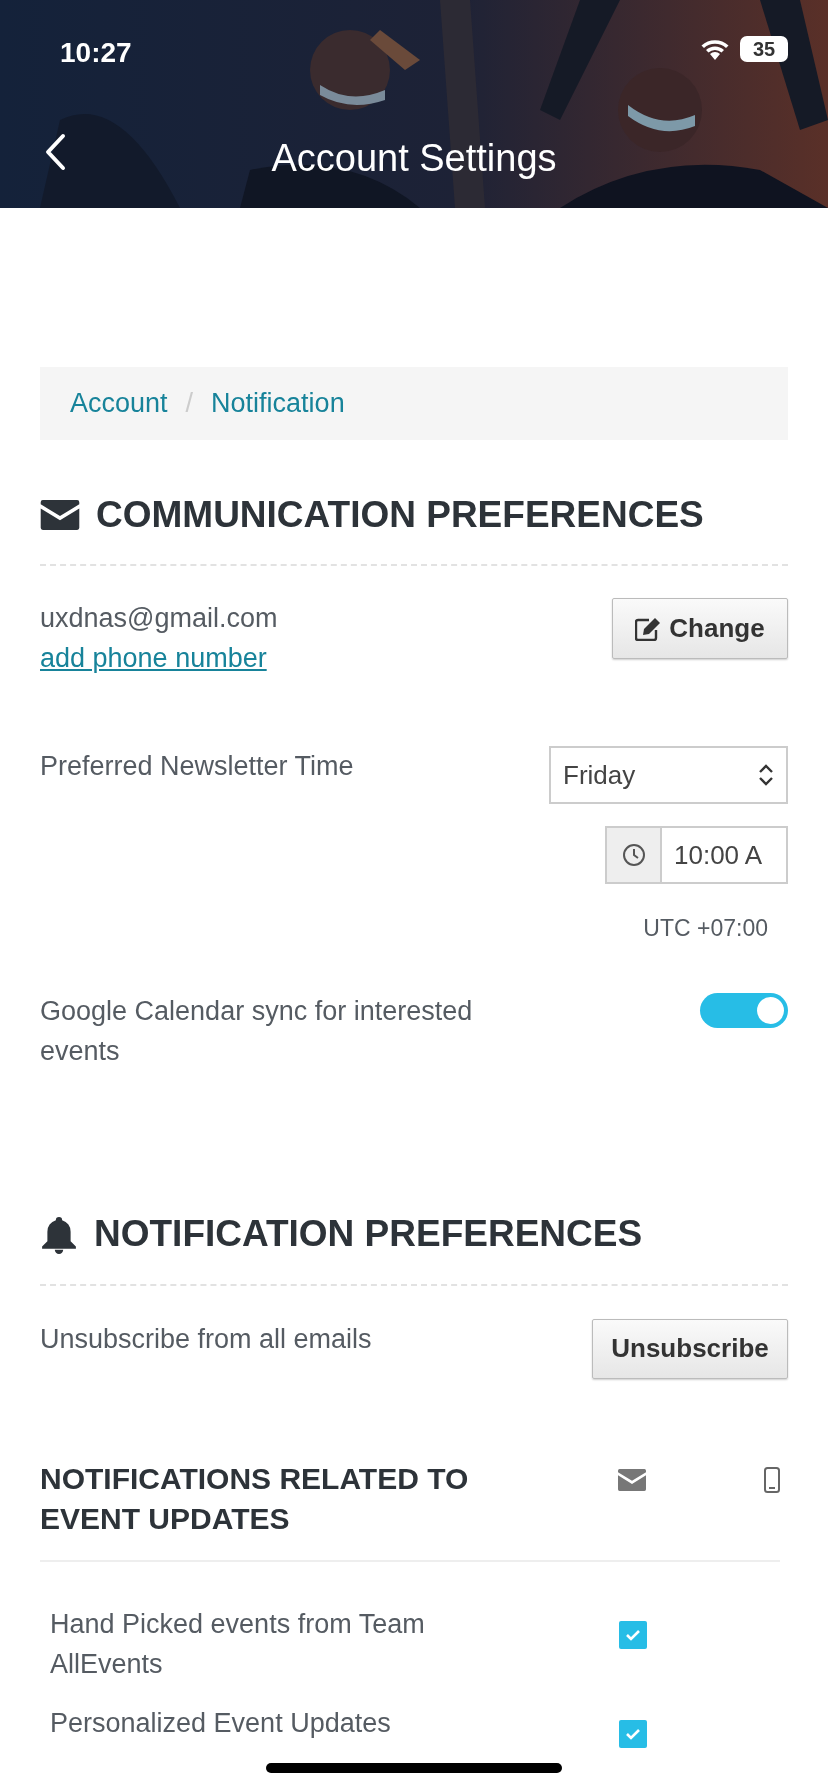  Describe the element at coordinates (119, 403) in the screenshot. I see `breadcrumb-link: Account` at that location.